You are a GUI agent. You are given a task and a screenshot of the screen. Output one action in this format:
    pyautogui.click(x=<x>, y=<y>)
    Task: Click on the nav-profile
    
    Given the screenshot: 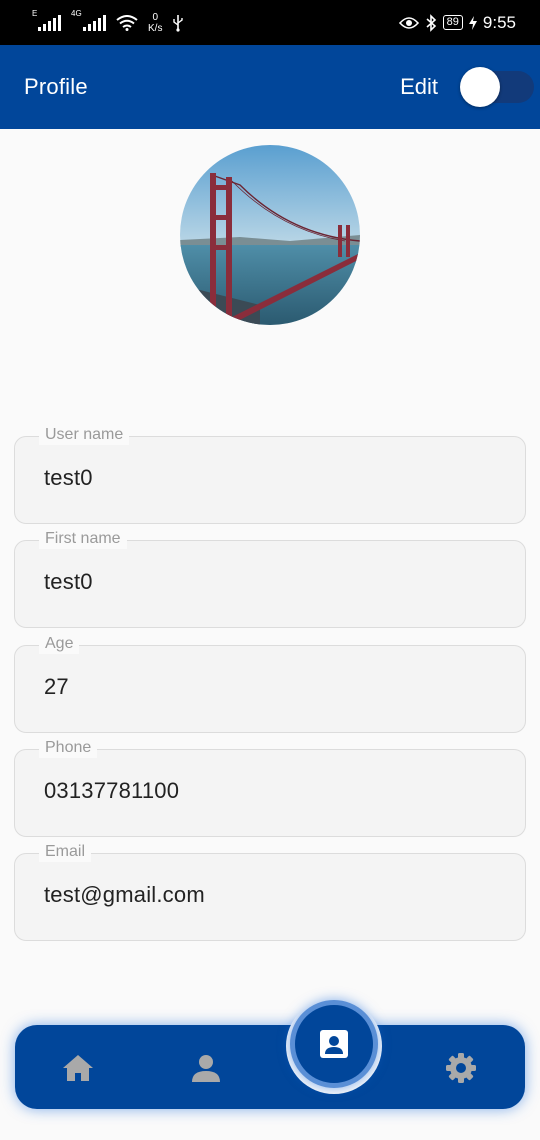 What is the action you would take?
    pyautogui.click(x=206, y=1068)
    